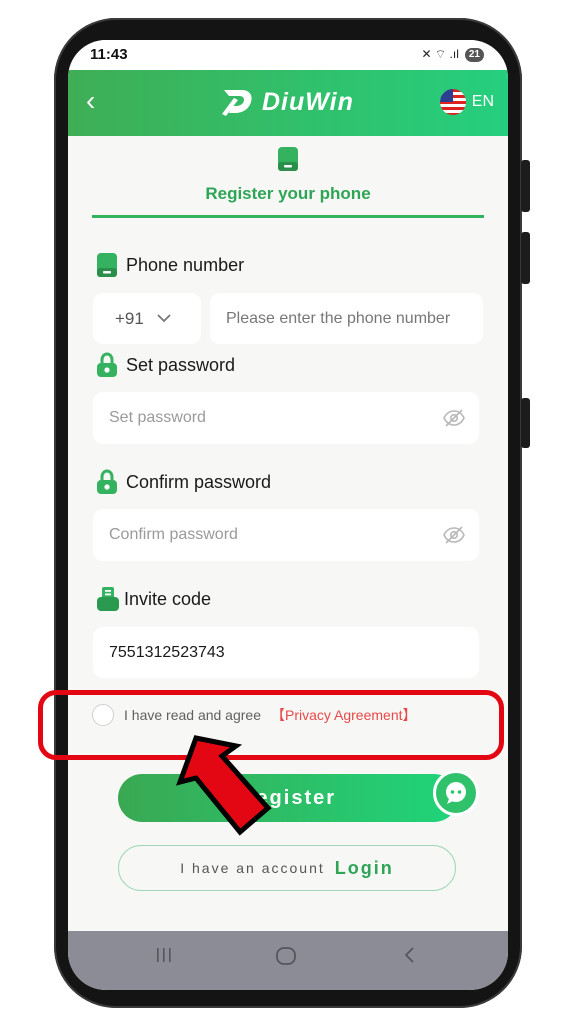 Image resolution: width=576 pixels, height=1024 pixels. What do you see at coordinates (288, 193) in the screenshot?
I see `tab-label: Register your phone` at bounding box center [288, 193].